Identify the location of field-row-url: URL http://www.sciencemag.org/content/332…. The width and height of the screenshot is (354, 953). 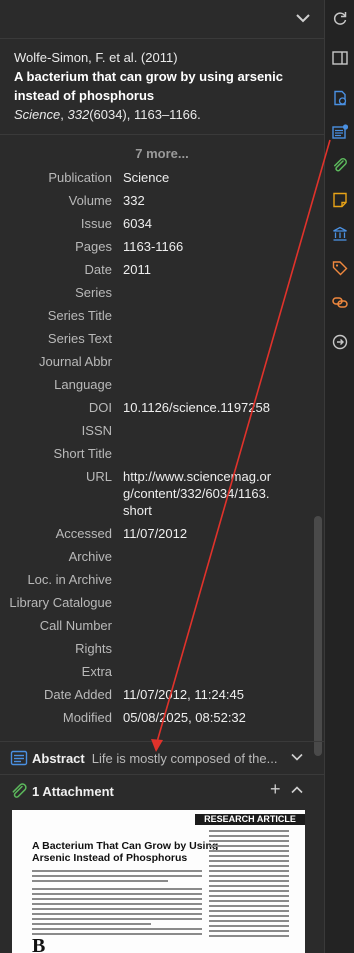
(162, 493).